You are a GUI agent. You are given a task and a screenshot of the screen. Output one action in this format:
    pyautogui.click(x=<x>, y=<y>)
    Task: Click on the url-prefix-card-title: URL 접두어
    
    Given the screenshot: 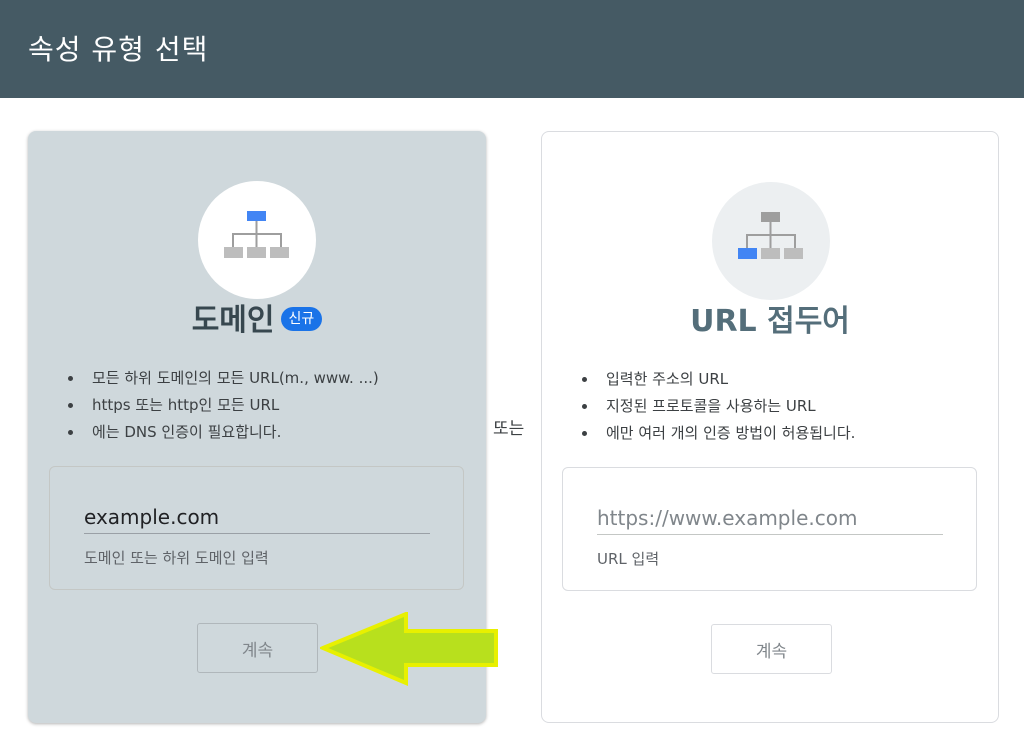 What is the action you would take?
    pyautogui.click(x=770, y=321)
    